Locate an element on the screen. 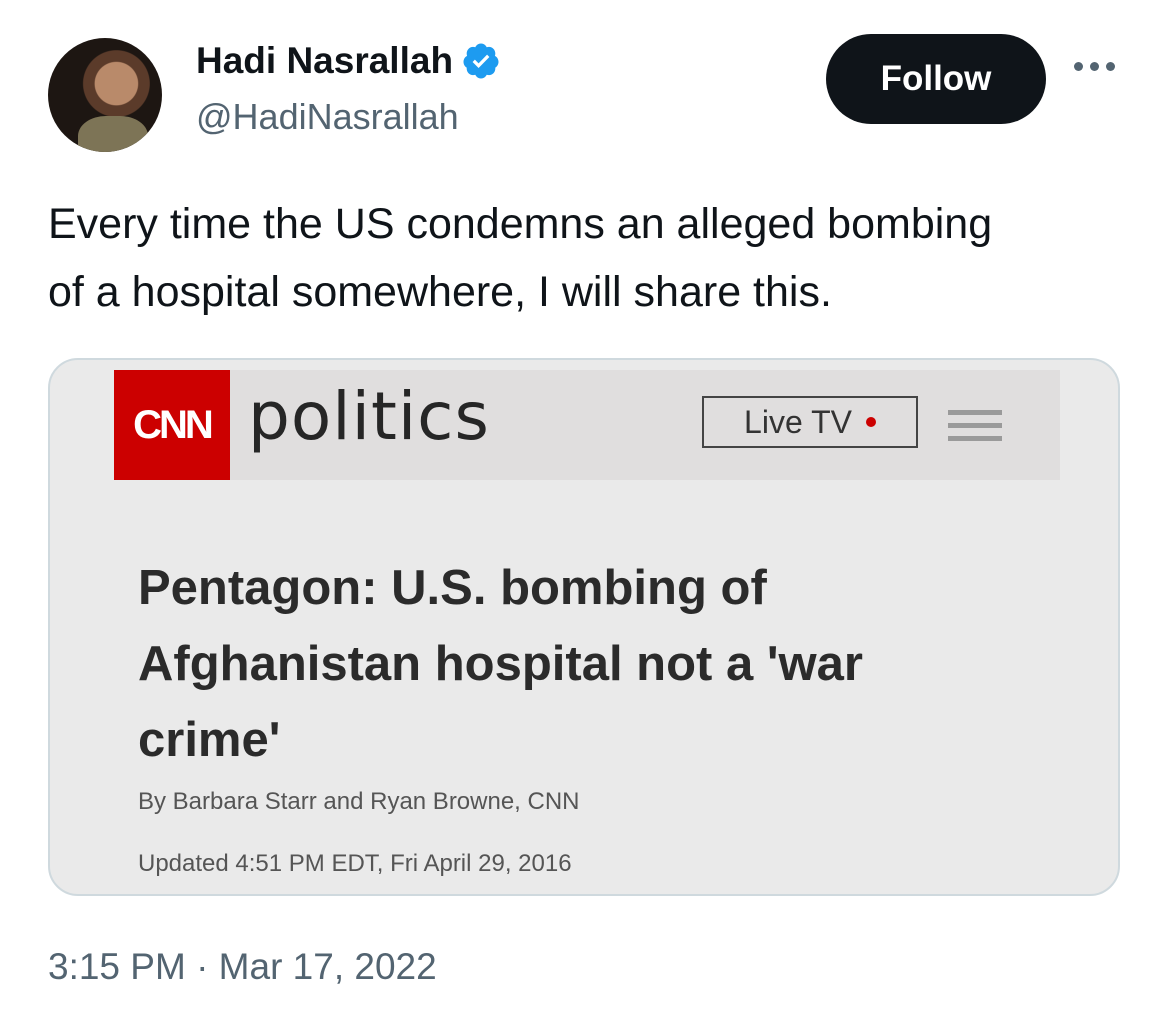  author-name-row: Hadi Nasrallah is located at coordinates (348, 61).